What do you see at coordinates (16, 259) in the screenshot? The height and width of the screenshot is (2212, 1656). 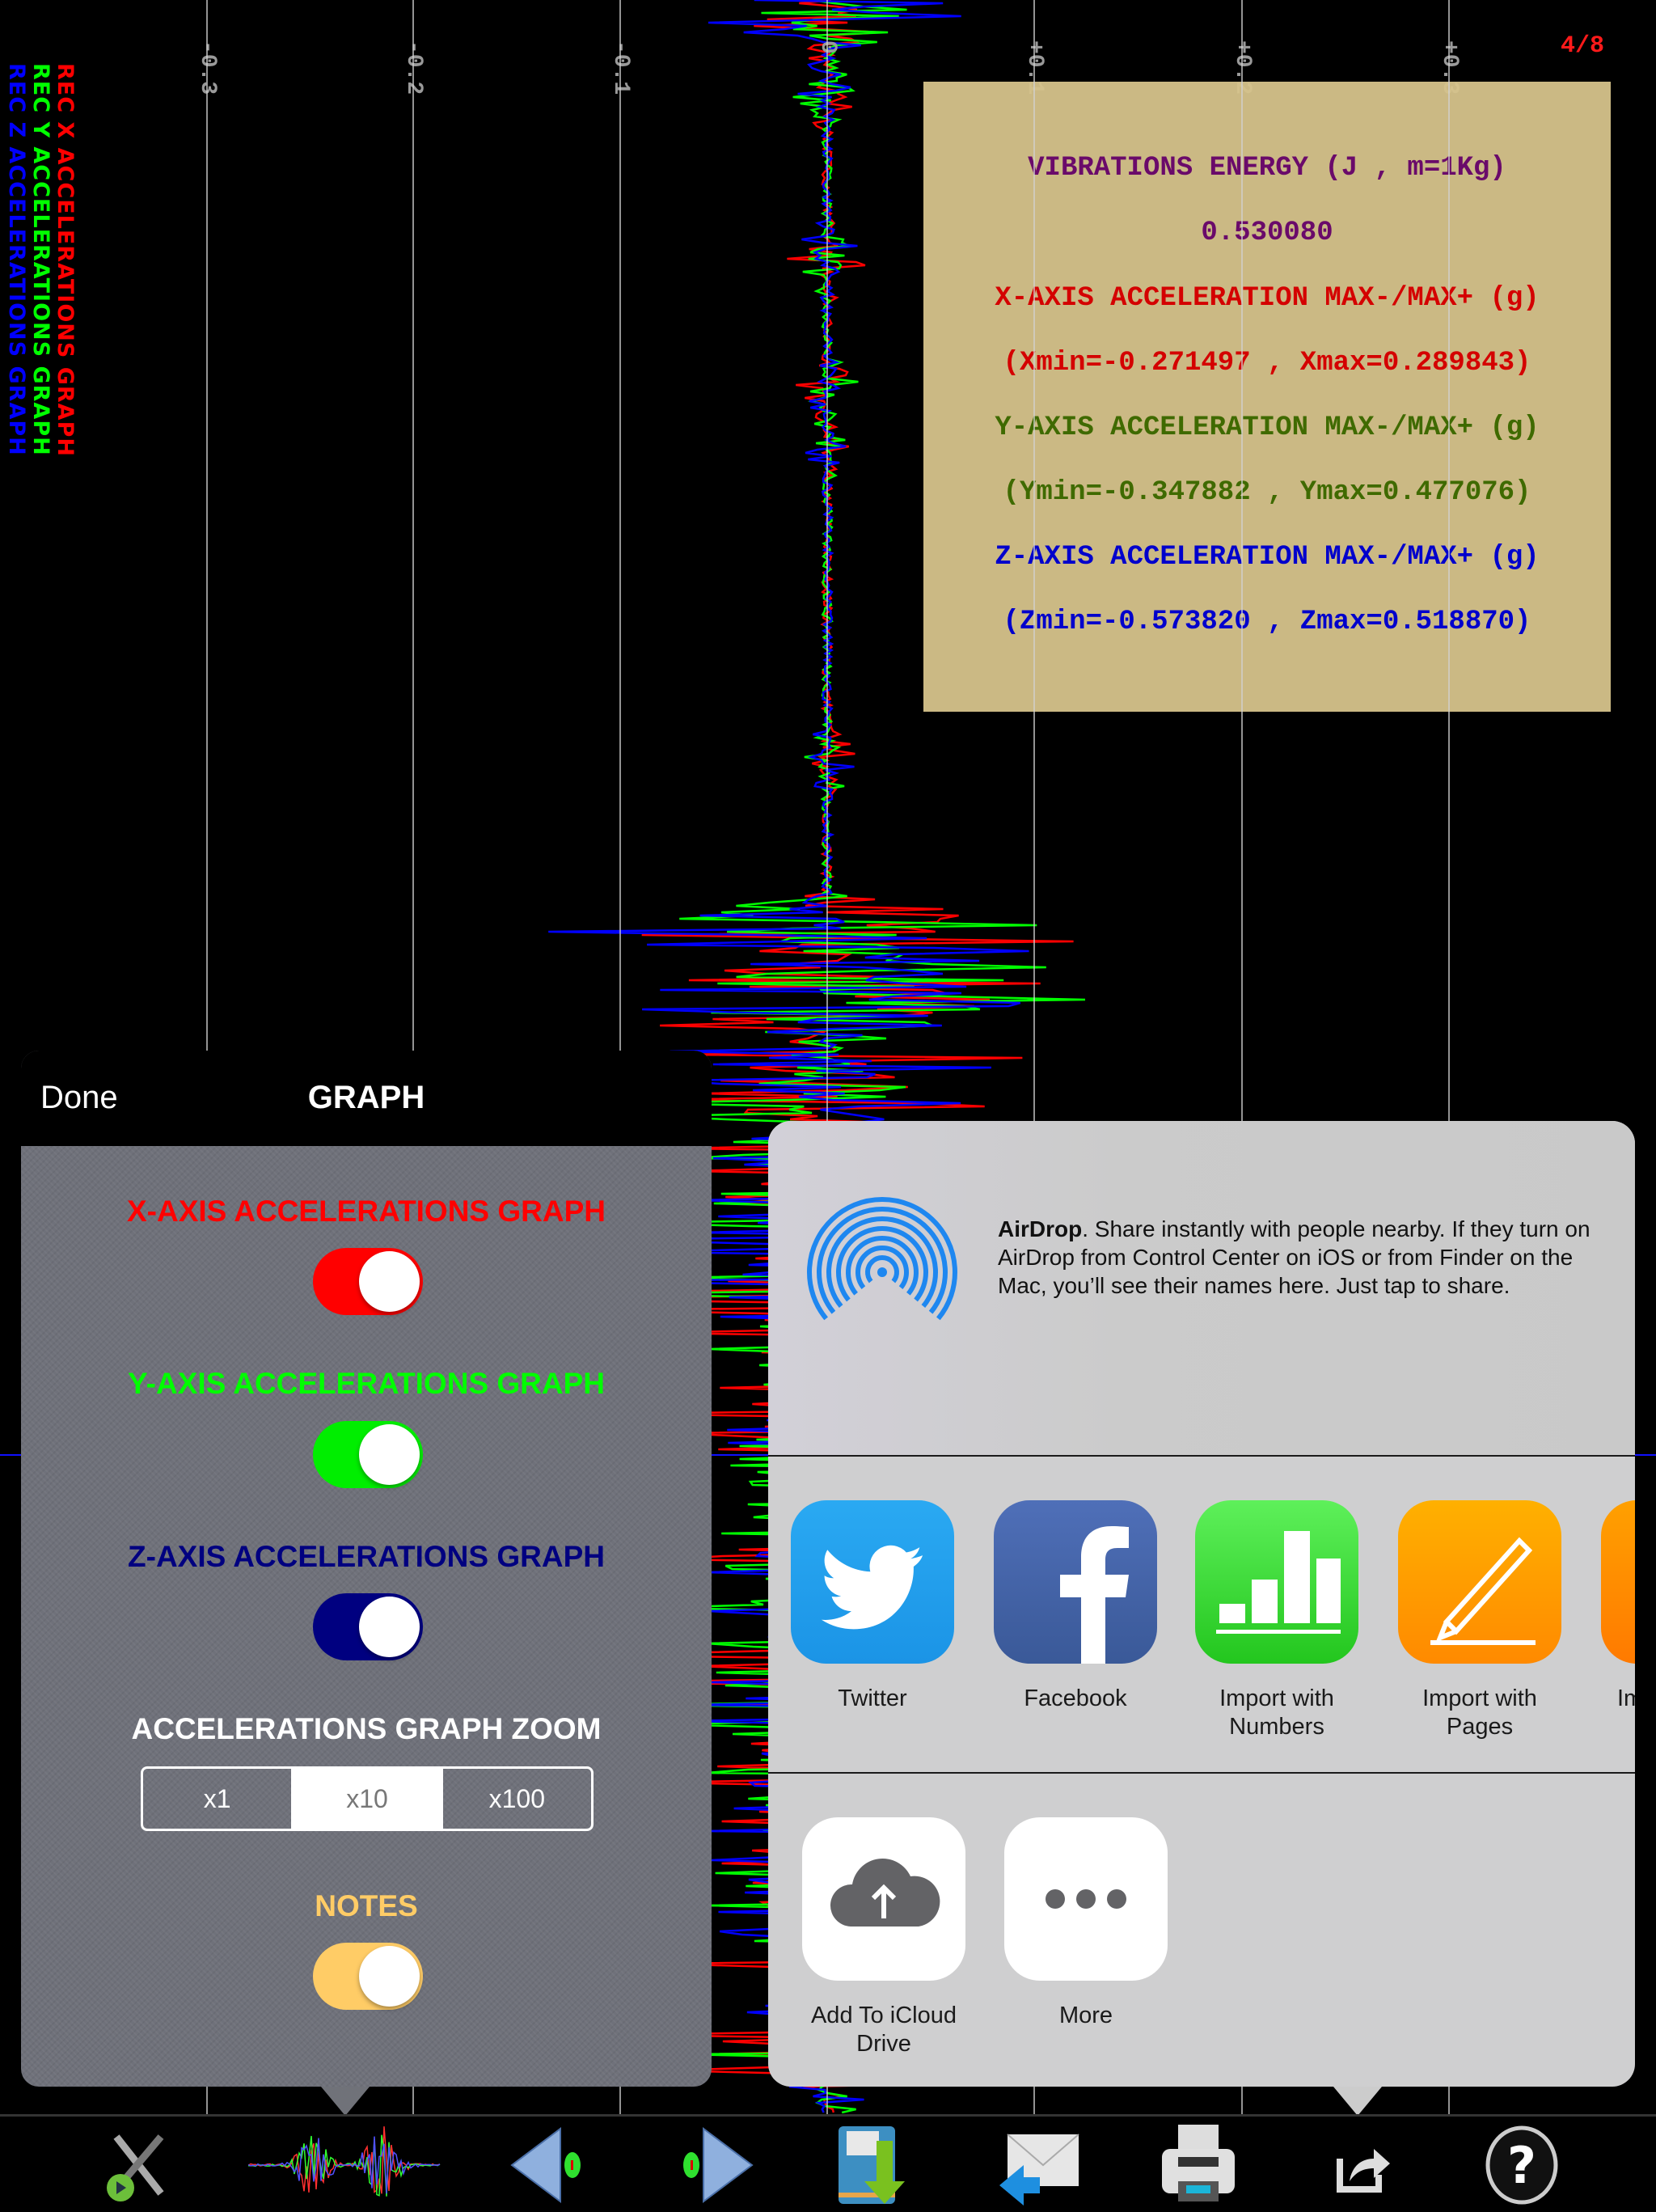 I see `legend-z: REC Z ACCELERATIONS GRAPH` at bounding box center [16, 259].